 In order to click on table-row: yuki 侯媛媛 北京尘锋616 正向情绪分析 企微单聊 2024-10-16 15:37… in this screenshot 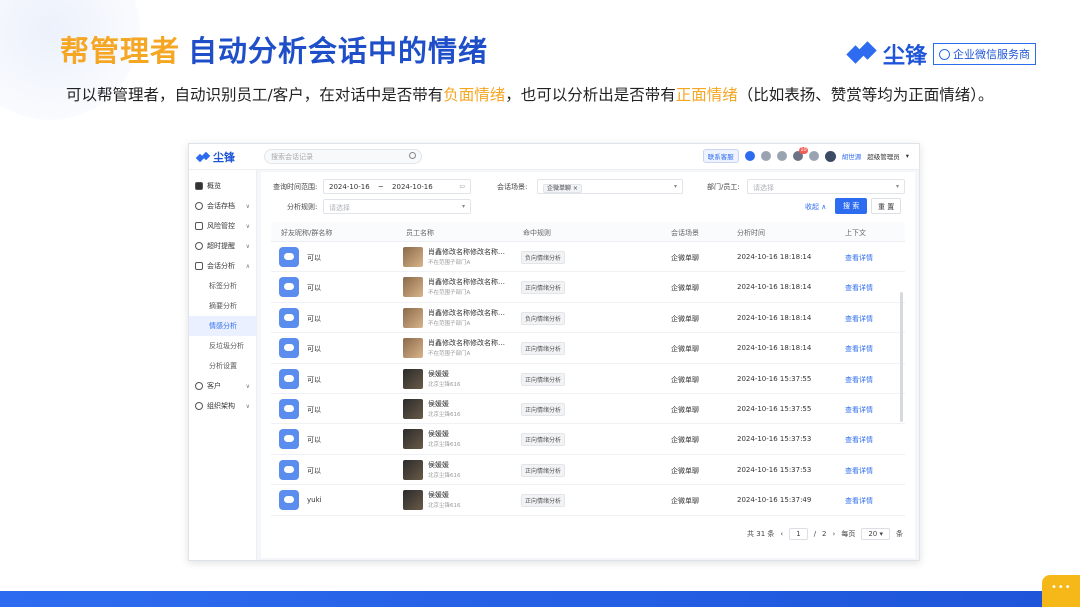, I will do `click(588, 500)`.